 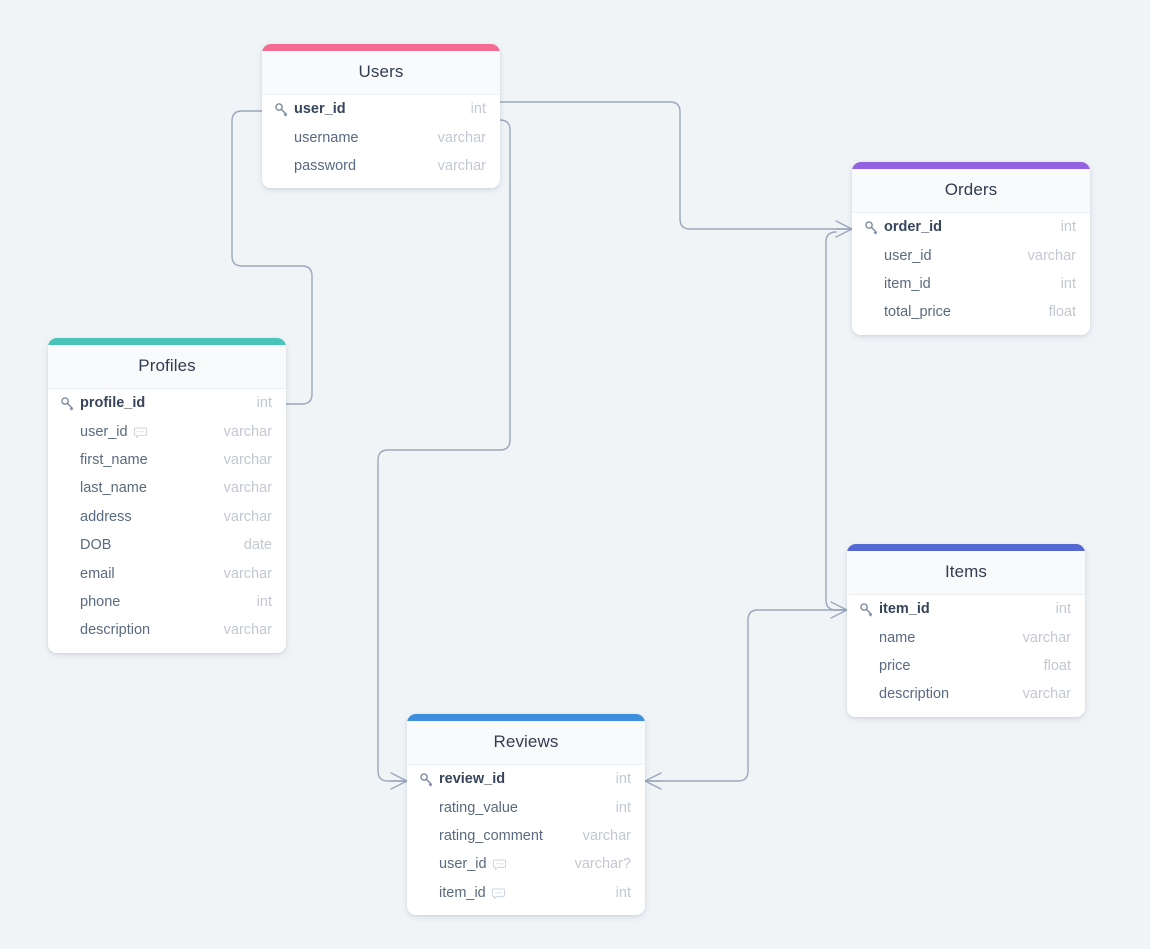 I want to click on field-row-items-name: name varchar, so click(x=966, y=637).